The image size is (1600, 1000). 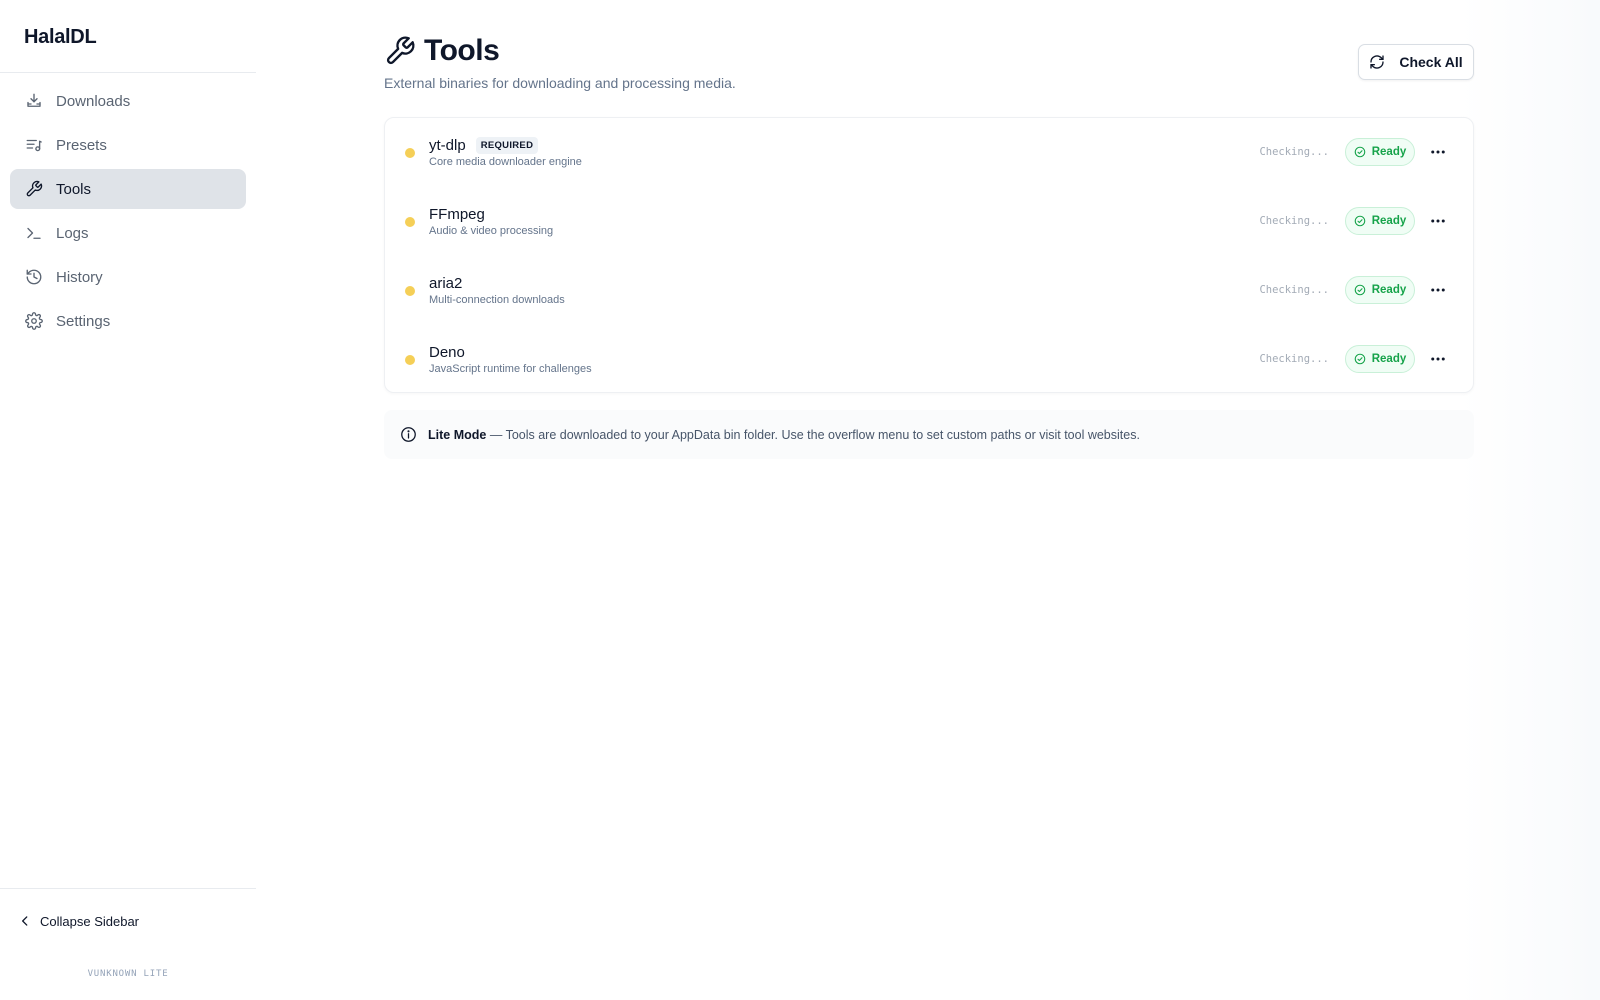 What do you see at coordinates (93, 101) in the screenshot?
I see `sidebar-item-label: Downloads` at bounding box center [93, 101].